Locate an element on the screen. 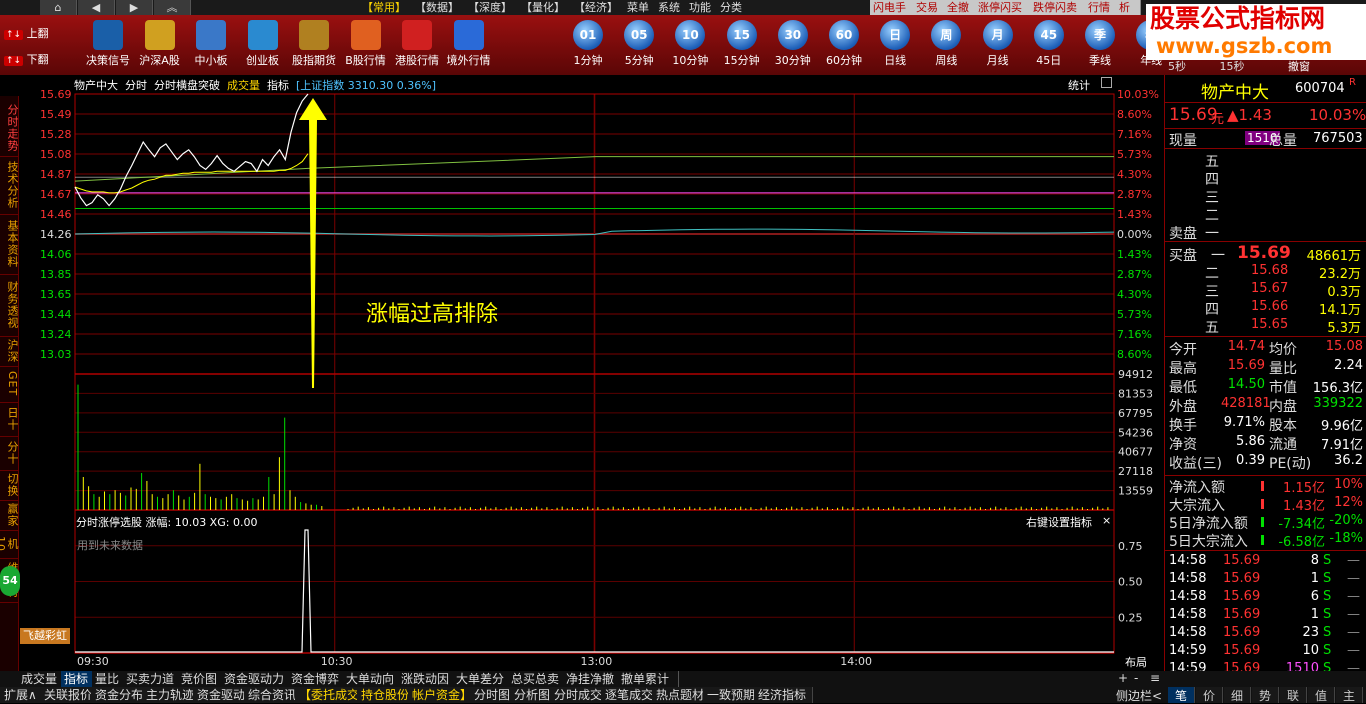 Image resolution: width=1366 pixels, height=704 pixels. toolbar-button-2: 中小板 is located at coordinates (211, 45).